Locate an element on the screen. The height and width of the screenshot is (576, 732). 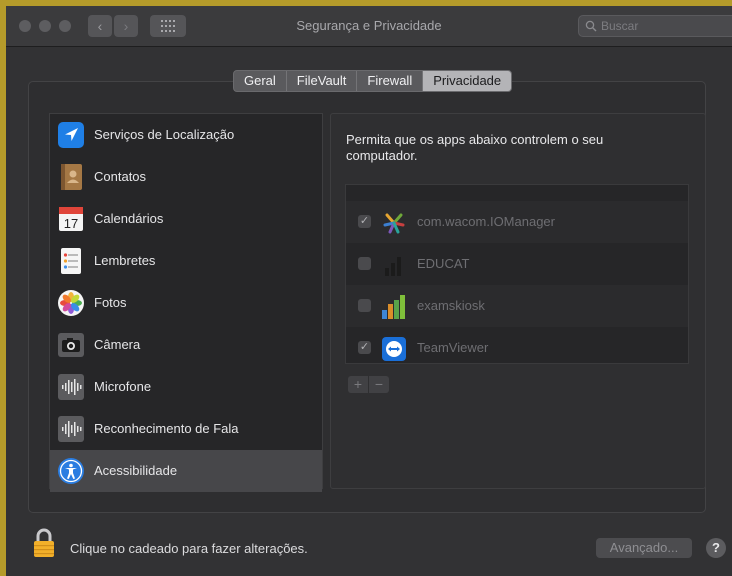
search-field is located at coordinates (655, 26).